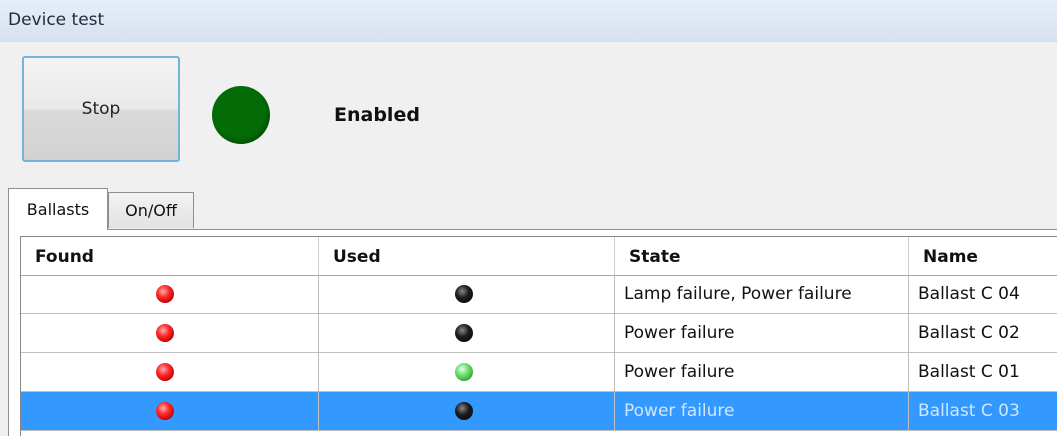 The image size is (1057, 436). I want to click on table-row: Lamp failure, Power failure Ballast C 04, so click(539, 294).